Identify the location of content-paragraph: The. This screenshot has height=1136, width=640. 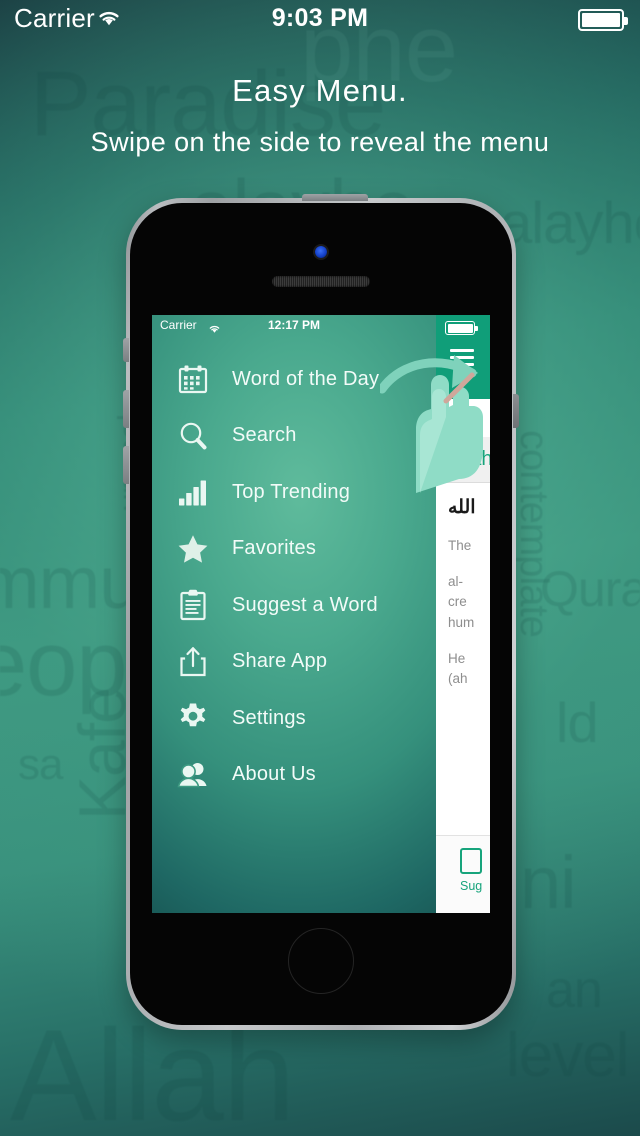
(460, 545).